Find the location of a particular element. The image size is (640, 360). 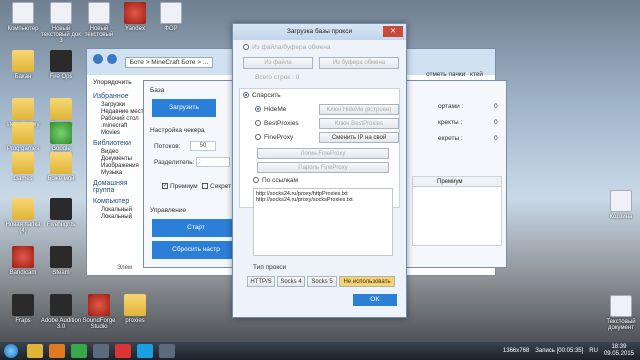

from-file-label: Из файла/буфера обмена is located at coordinates (291, 47).